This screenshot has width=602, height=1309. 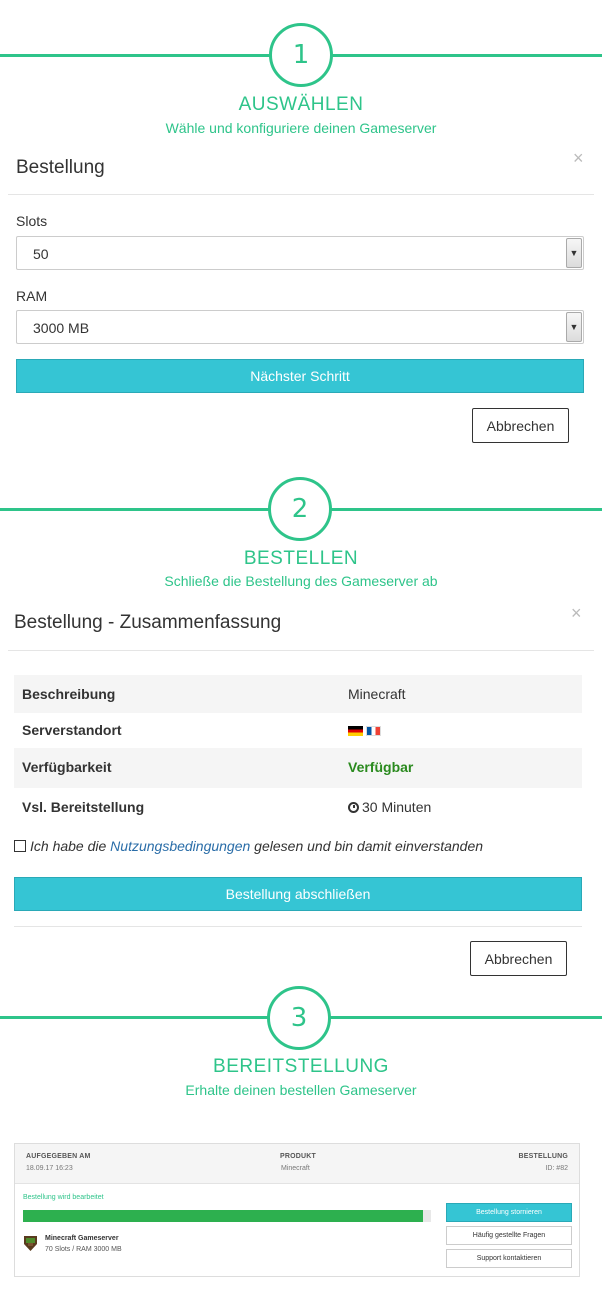 What do you see at coordinates (301, 55) in the screenshot?
I see `step-1-circle: 1` at bounding box center [301, 55].